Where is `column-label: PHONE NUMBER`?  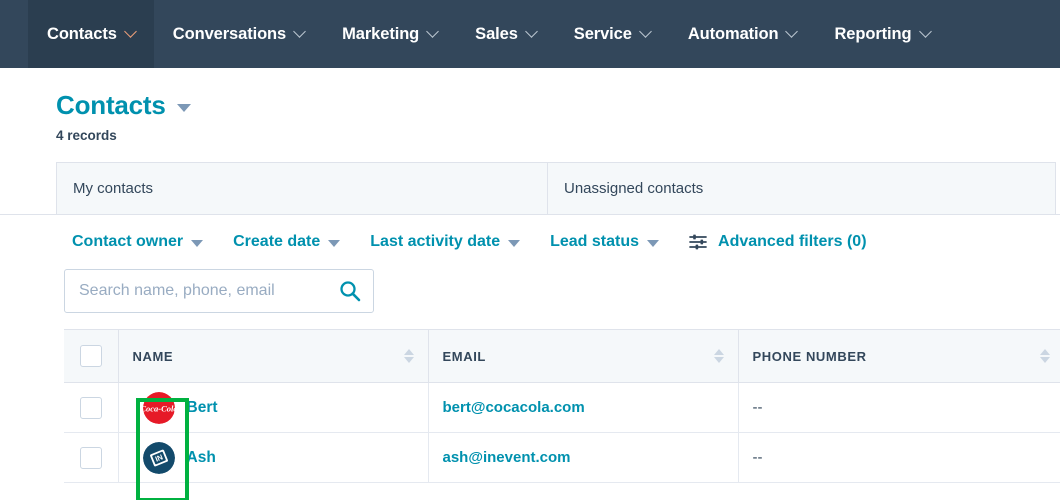
column-label: PHONE NUMBER is located at coordinates (809, 356).